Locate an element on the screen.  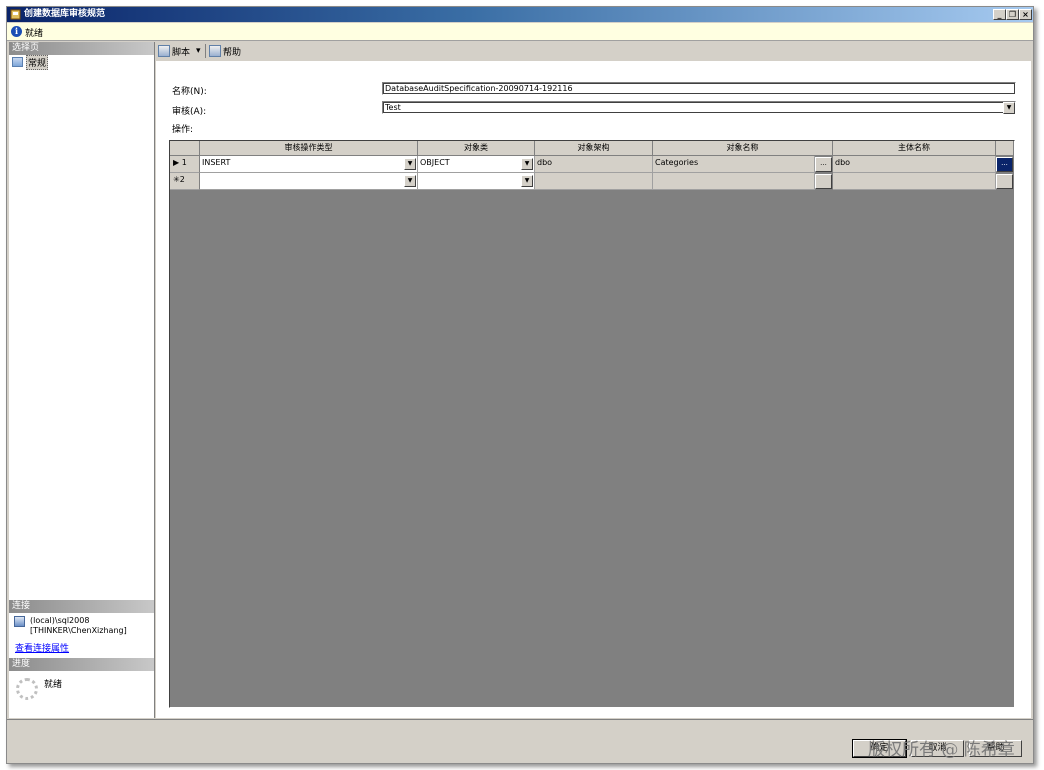
action-type-dropdown-1-icon: ▼ is located at coordinates (410, 164).